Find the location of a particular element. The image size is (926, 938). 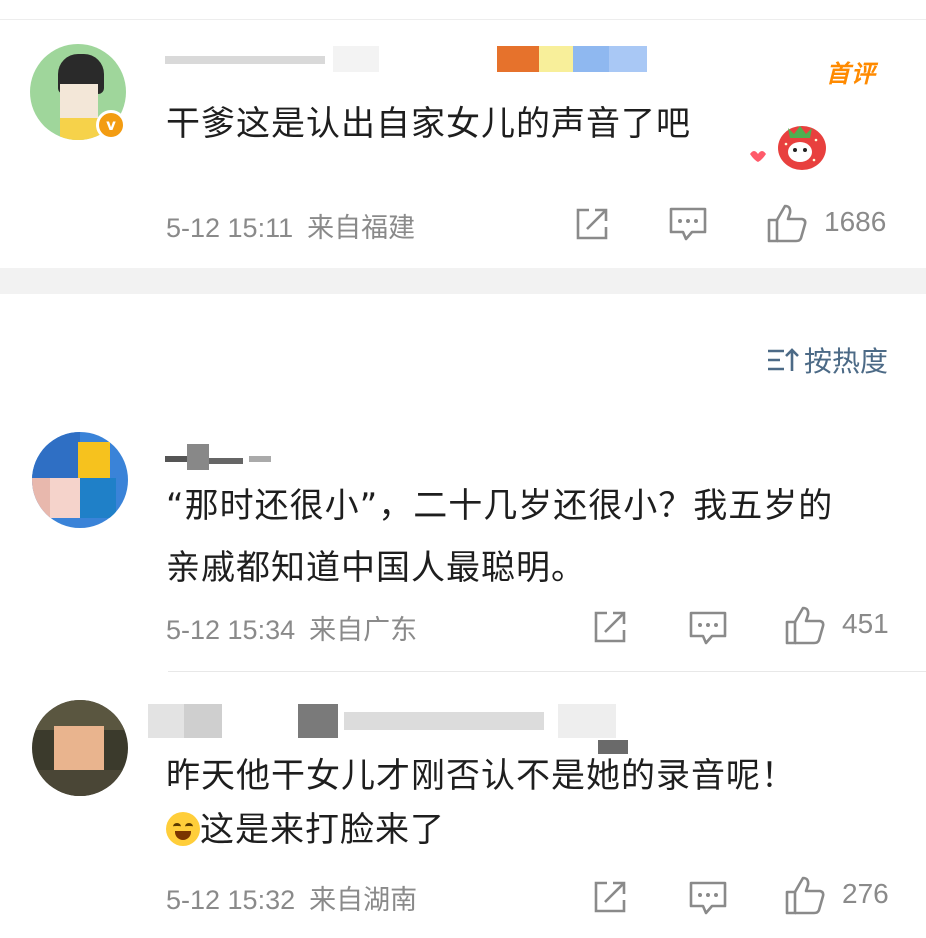

comment-meta: 5-12 15:11 来自福建 is located at coordinates (290, 225).